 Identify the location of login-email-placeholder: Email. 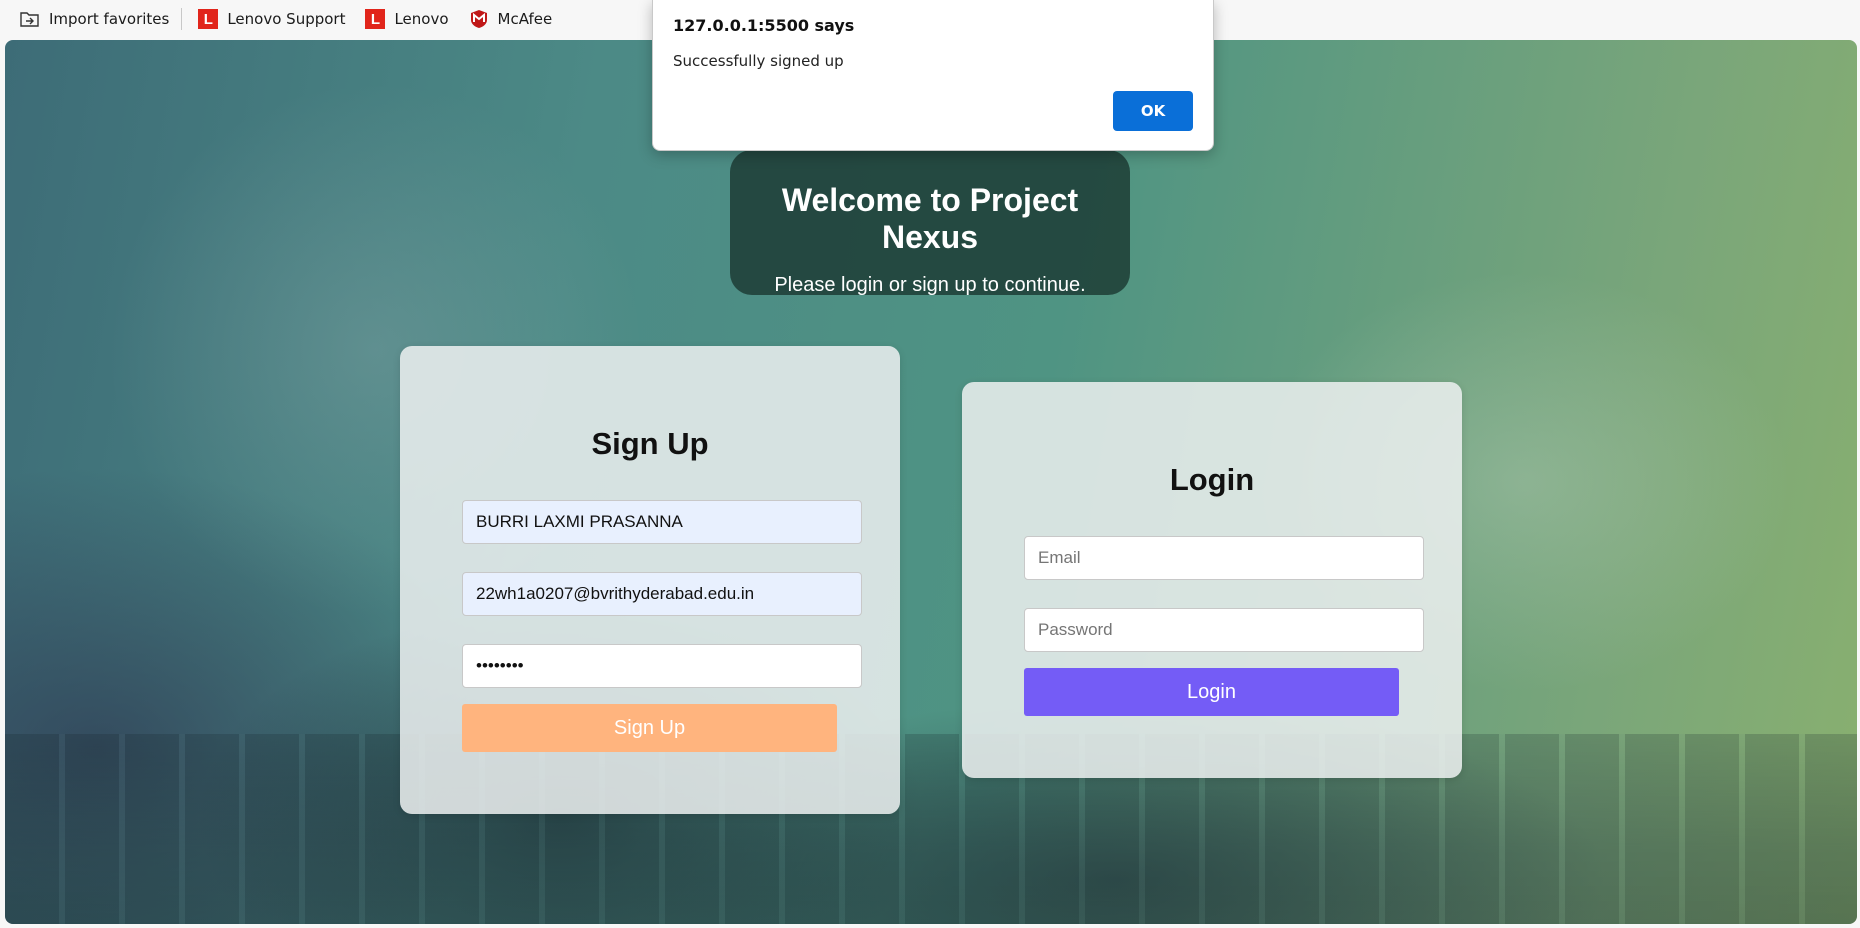
(1059, 557).